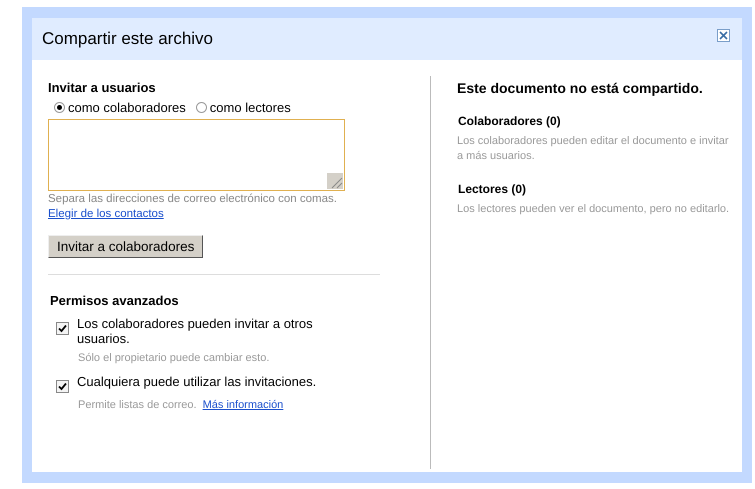  What do you see at coordinates (126, 246) in the screenshot?
I see `invite-button: Invitar a colaboradores` at bounding box center [126, 246].